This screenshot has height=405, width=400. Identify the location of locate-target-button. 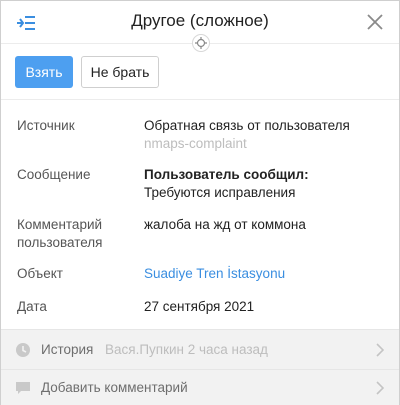
(201, 43).